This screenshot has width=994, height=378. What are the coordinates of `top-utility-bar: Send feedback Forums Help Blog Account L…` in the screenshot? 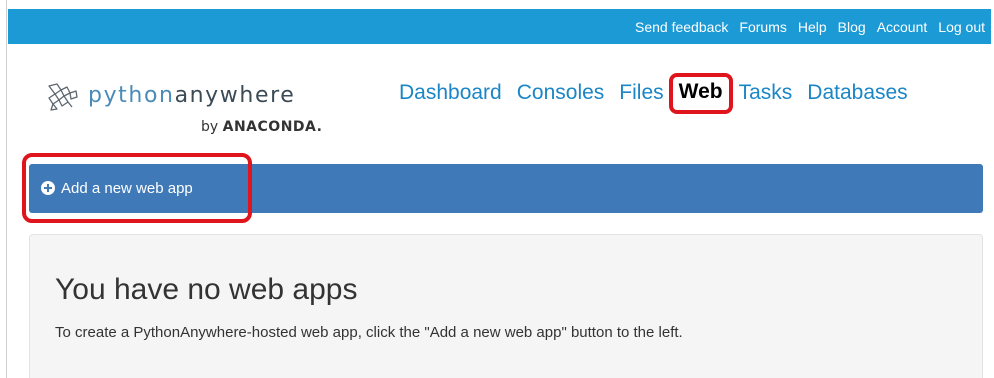 It's located at (499, 26).